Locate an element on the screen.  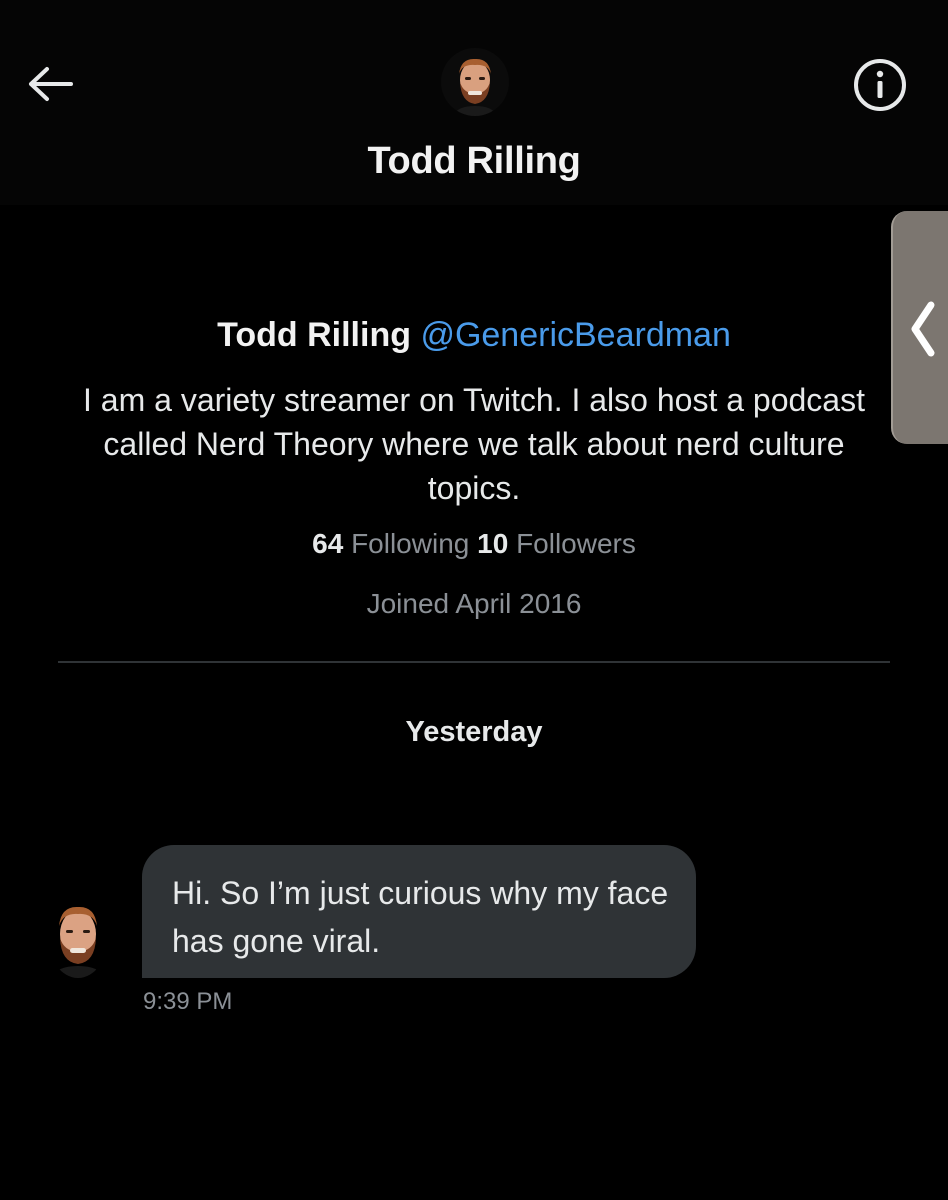
following-count: 64 is located at coordinates (328, 543).